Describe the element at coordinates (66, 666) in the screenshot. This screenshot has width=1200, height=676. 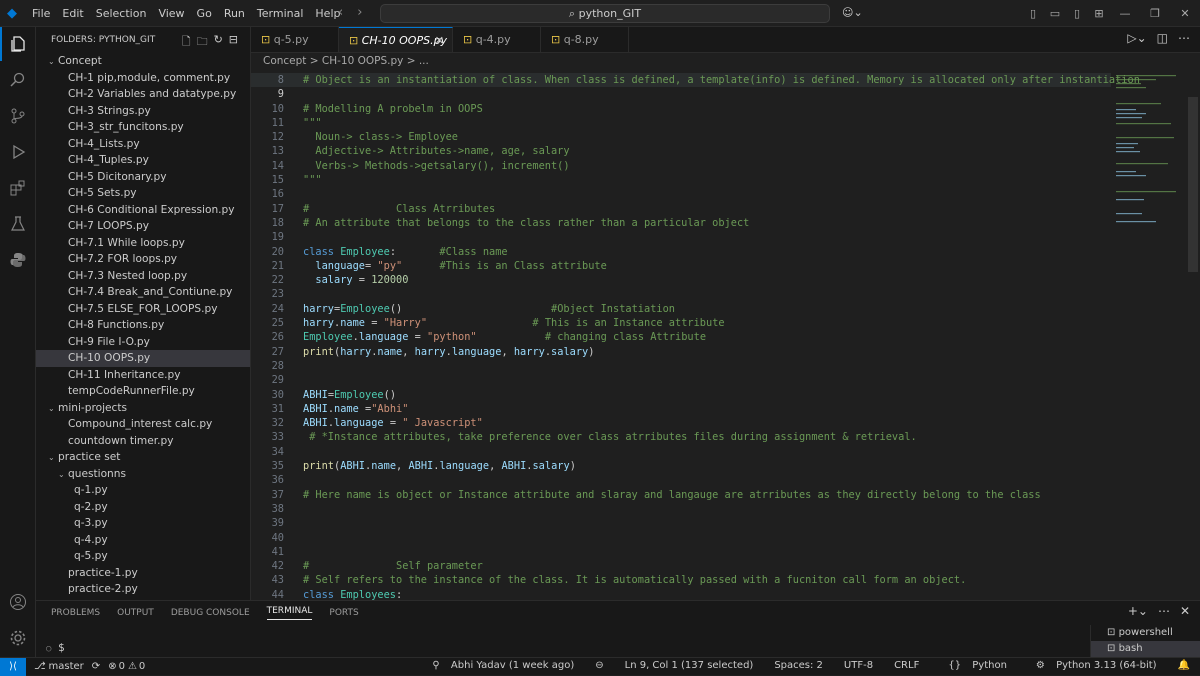
I see `branch-name: master` at that location.